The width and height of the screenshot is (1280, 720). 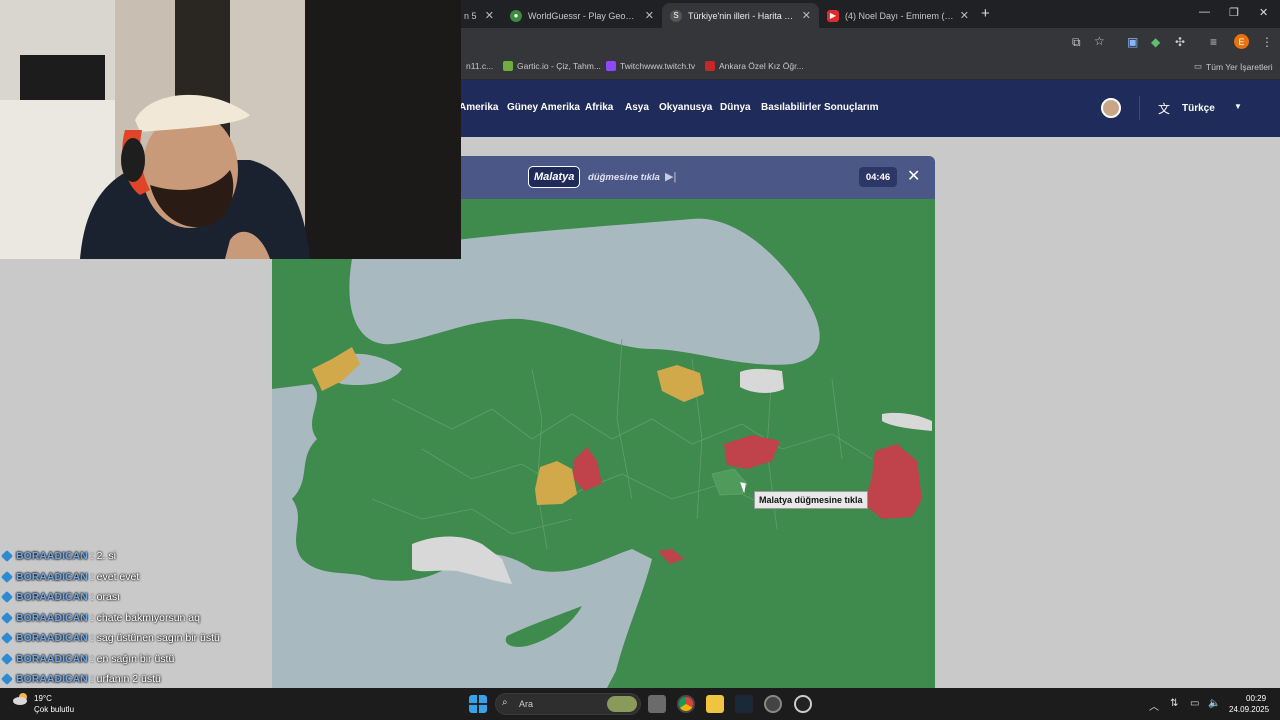 What do you see at coordinates (622, 704) in the screenshot?
I see `search-highlight-icon` at bounding box center [622, 704].